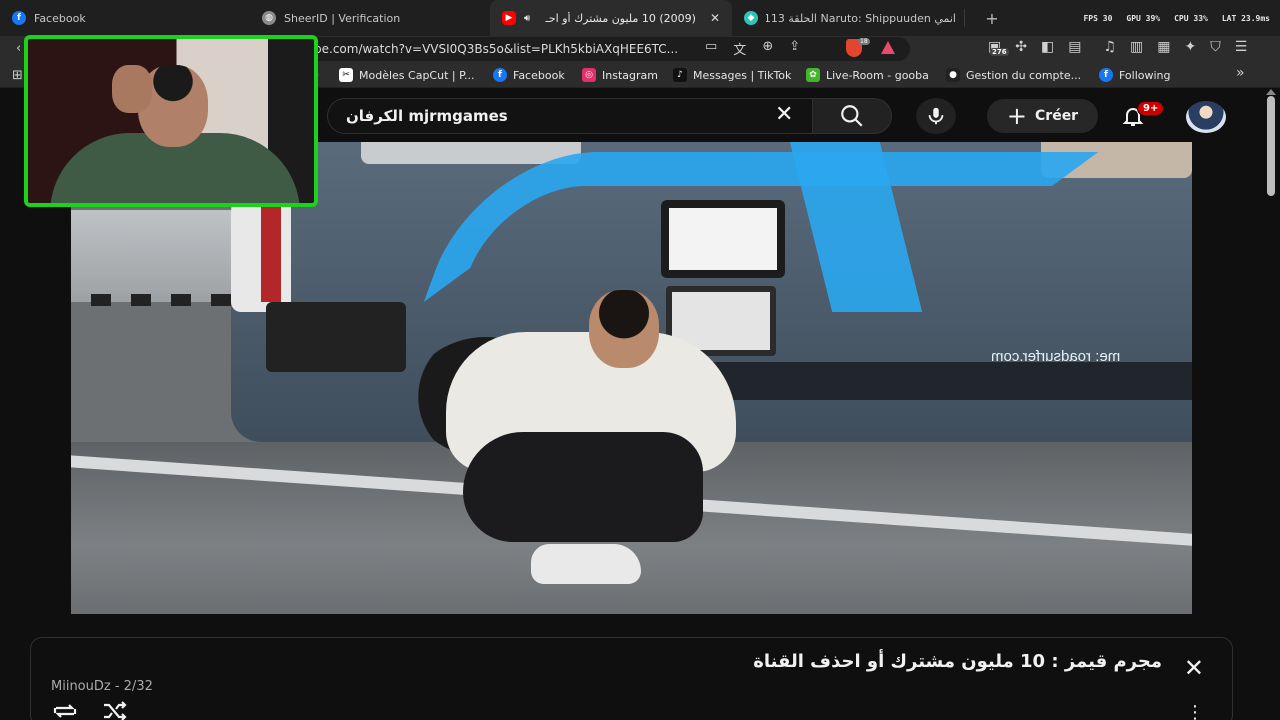  Describe the element at coordinates (171, 121) in the screenshot. I see `webcam-overlay` at that location.